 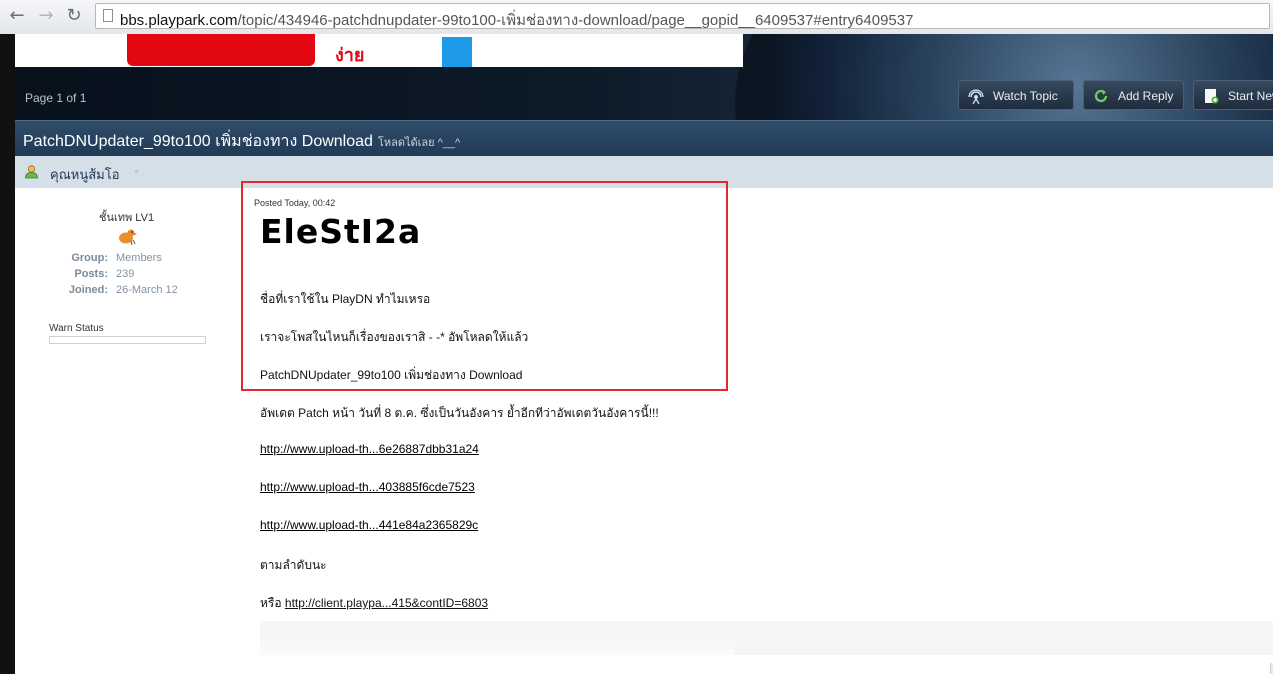 I want to click on page-icon, so click(x=108, y=15).